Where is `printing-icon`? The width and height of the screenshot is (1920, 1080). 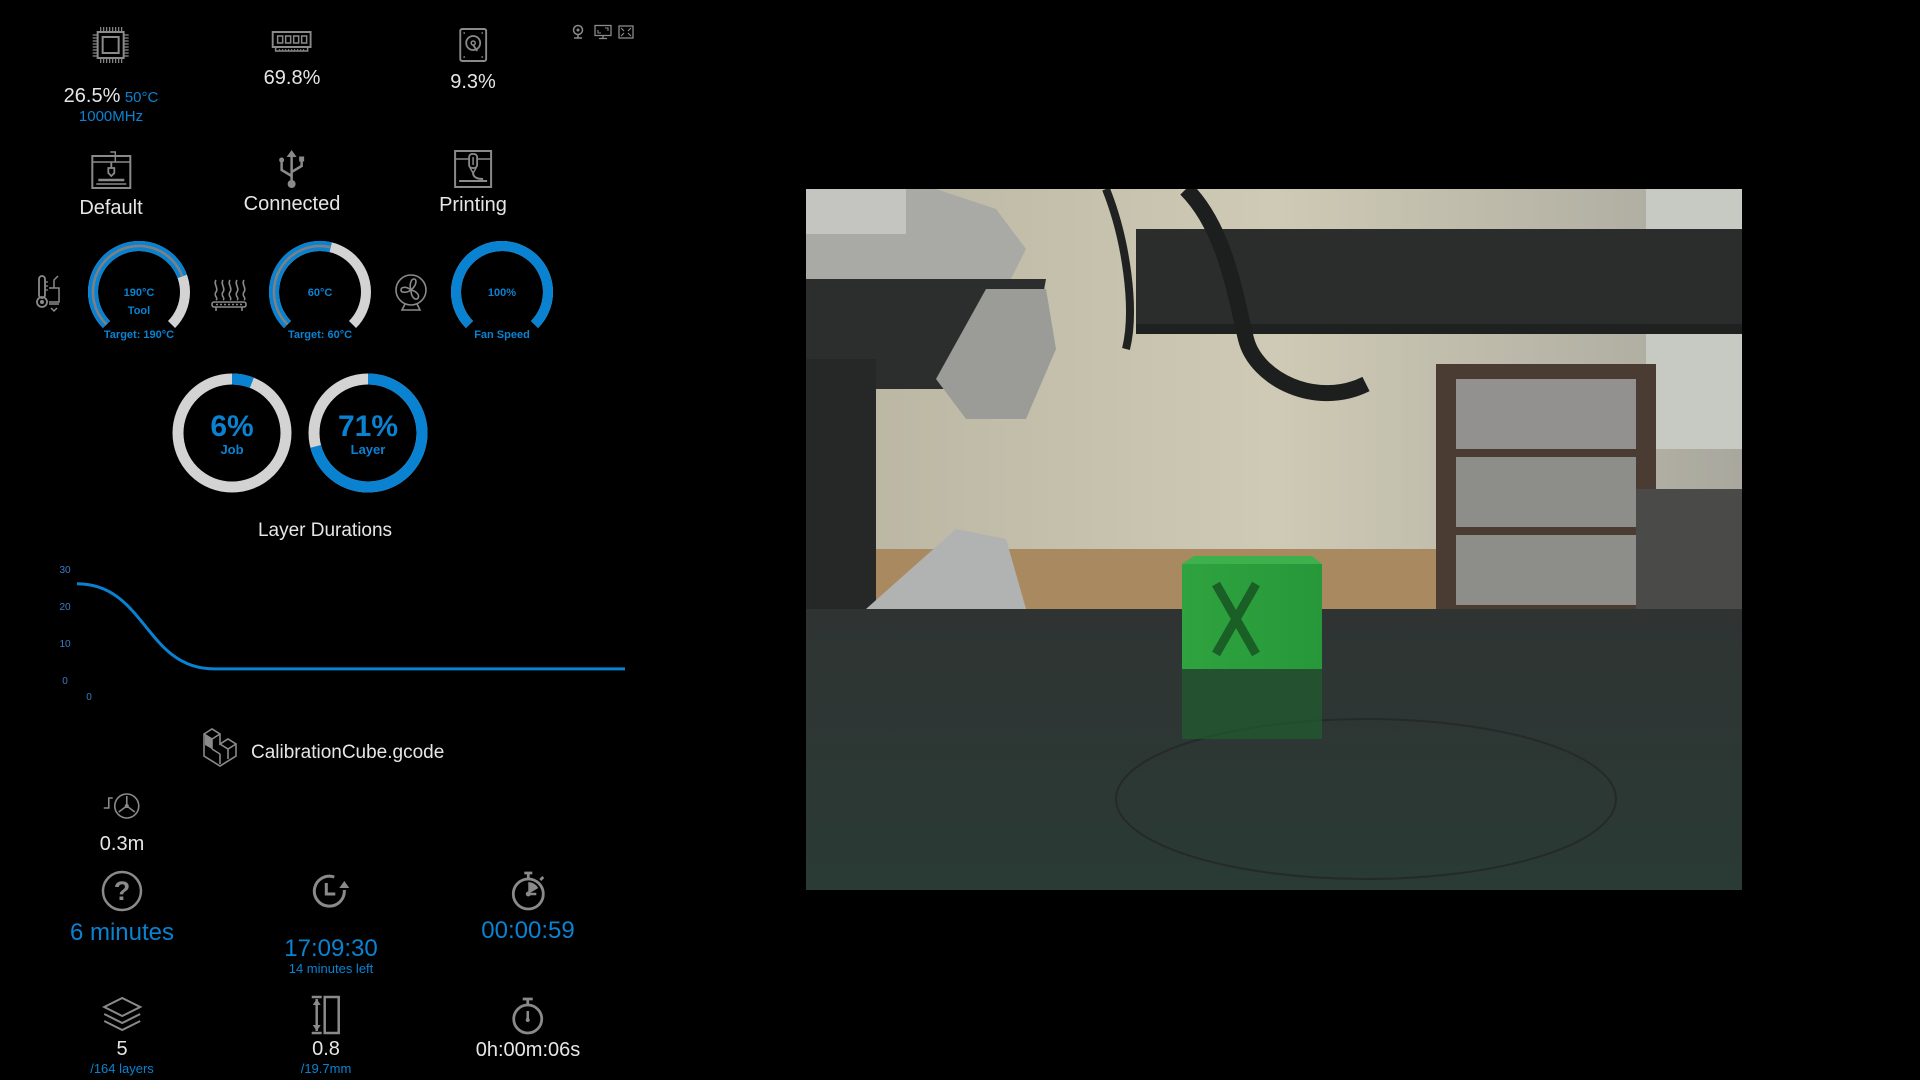 printing-icon is located at coordinates (473, 169).